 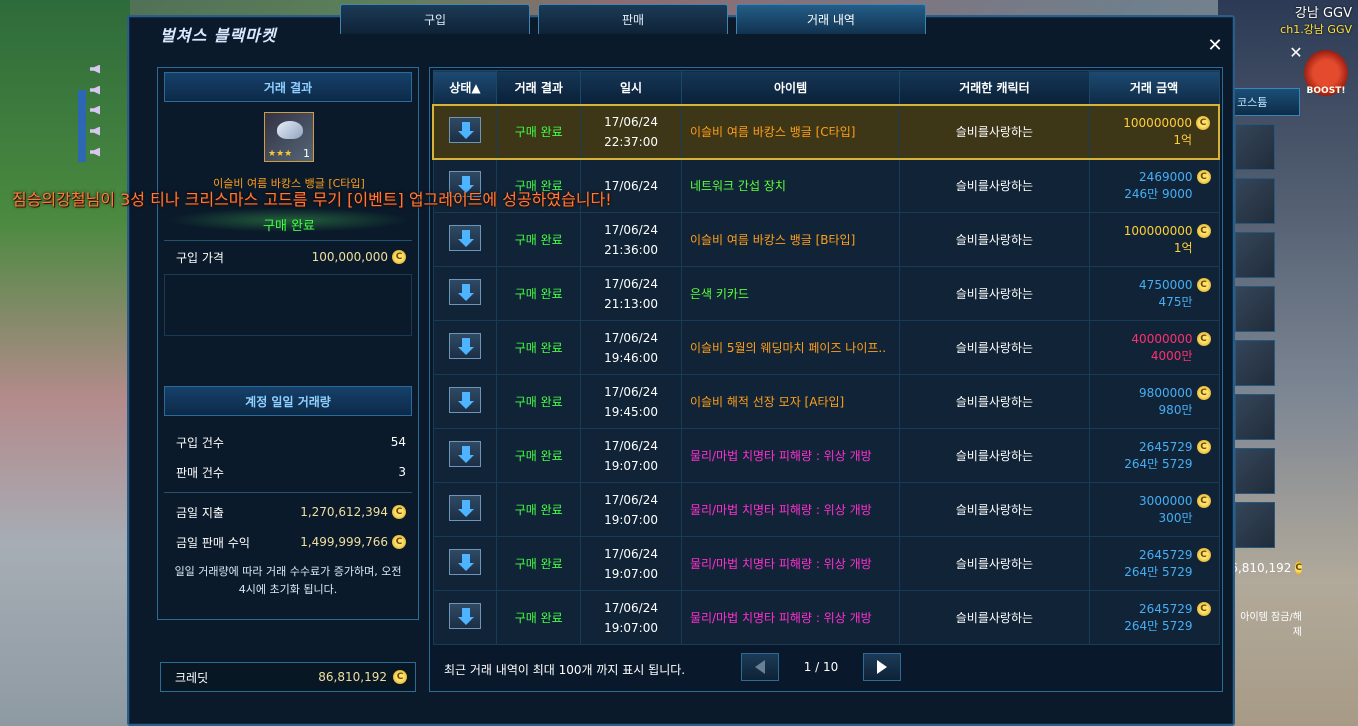 What do you see at coordinates (631, 411) in the screenshot?
I see `time-text: 19:45:00` at bounding box center [631, 411].